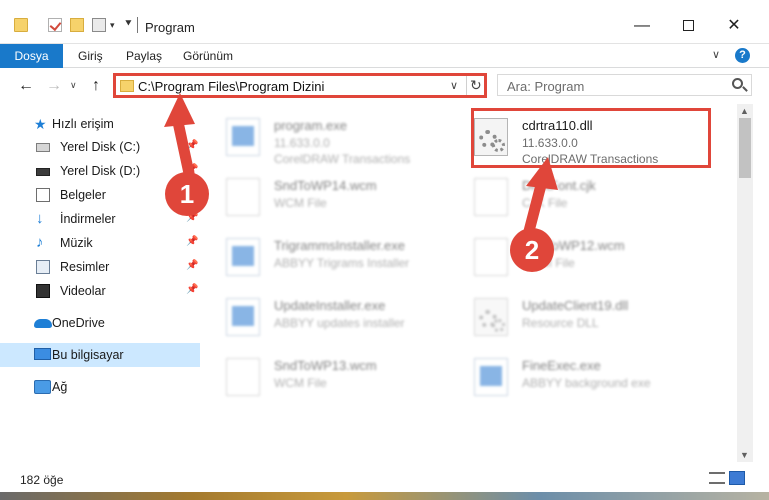 Image resolution: width=769 pixels, height=500 pixels. I want to click on maximize-button, so click(688, 26).